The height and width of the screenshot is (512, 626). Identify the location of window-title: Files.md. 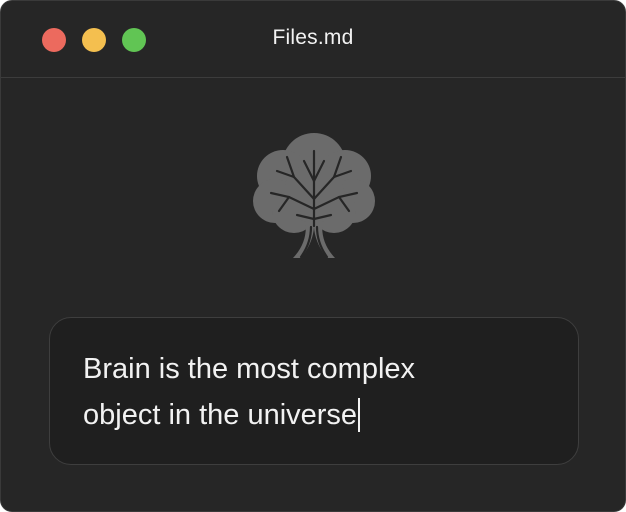
(313, 37).